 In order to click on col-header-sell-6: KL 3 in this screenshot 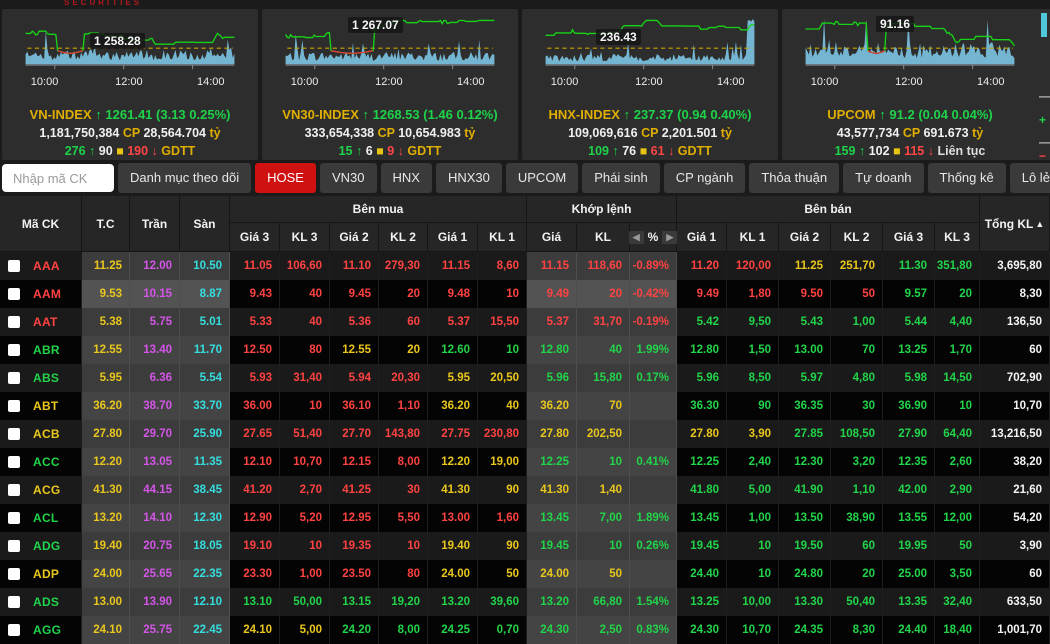, I will do `click(957, 237)`.